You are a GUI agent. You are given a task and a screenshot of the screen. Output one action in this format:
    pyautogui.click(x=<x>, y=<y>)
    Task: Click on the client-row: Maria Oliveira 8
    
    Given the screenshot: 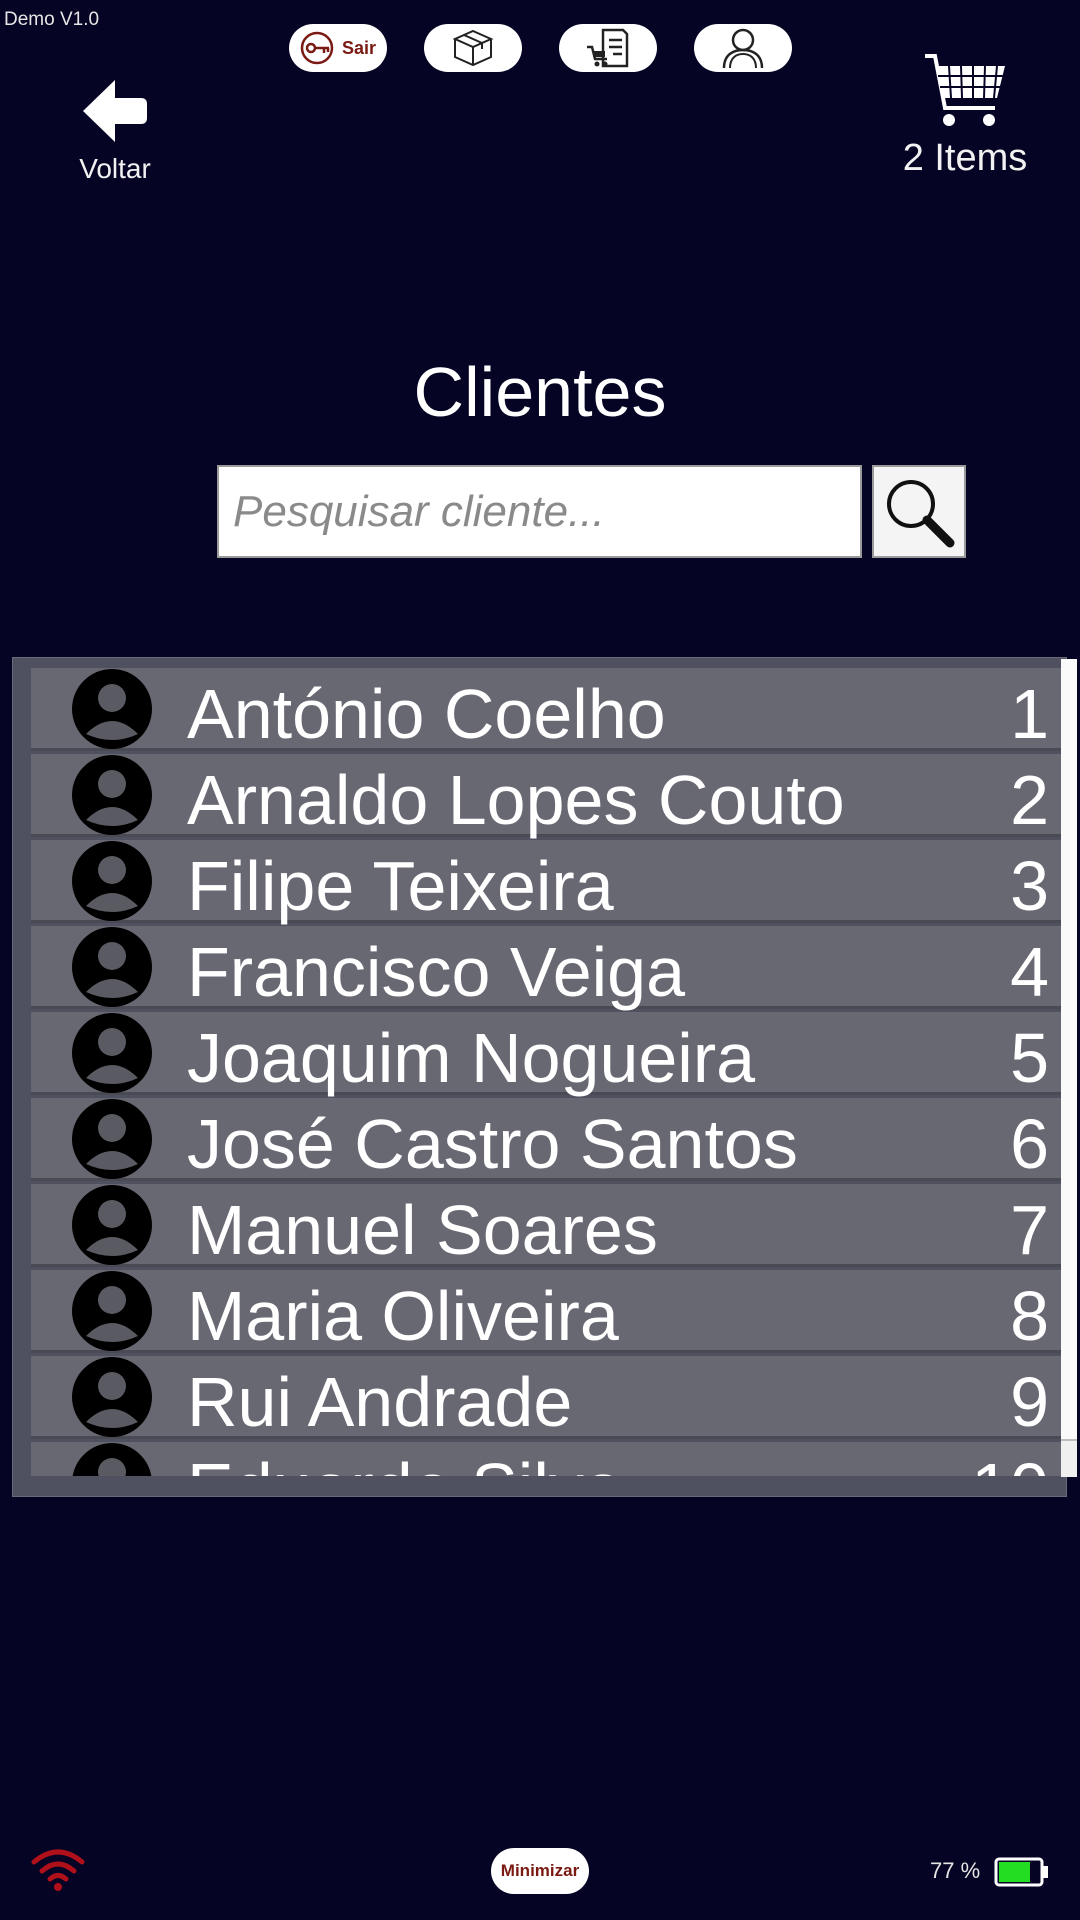 What is the action you would take?
    pyautogui.click(x=546, y=1312)
    